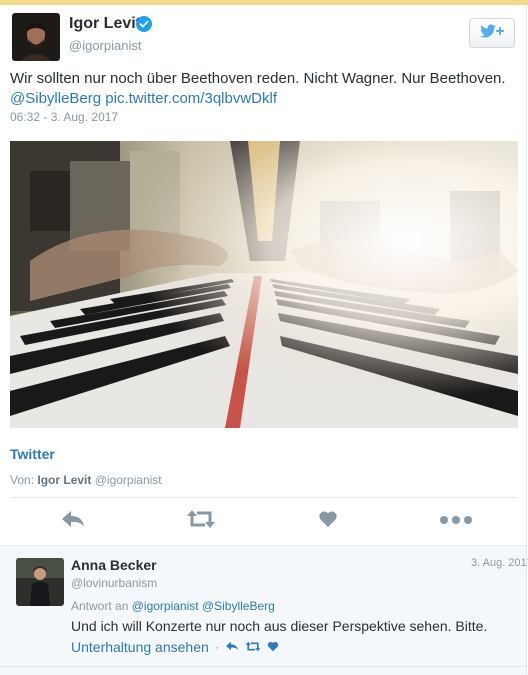 The image size is (528, 675). I want to click on reply-button, so click(73, 521).